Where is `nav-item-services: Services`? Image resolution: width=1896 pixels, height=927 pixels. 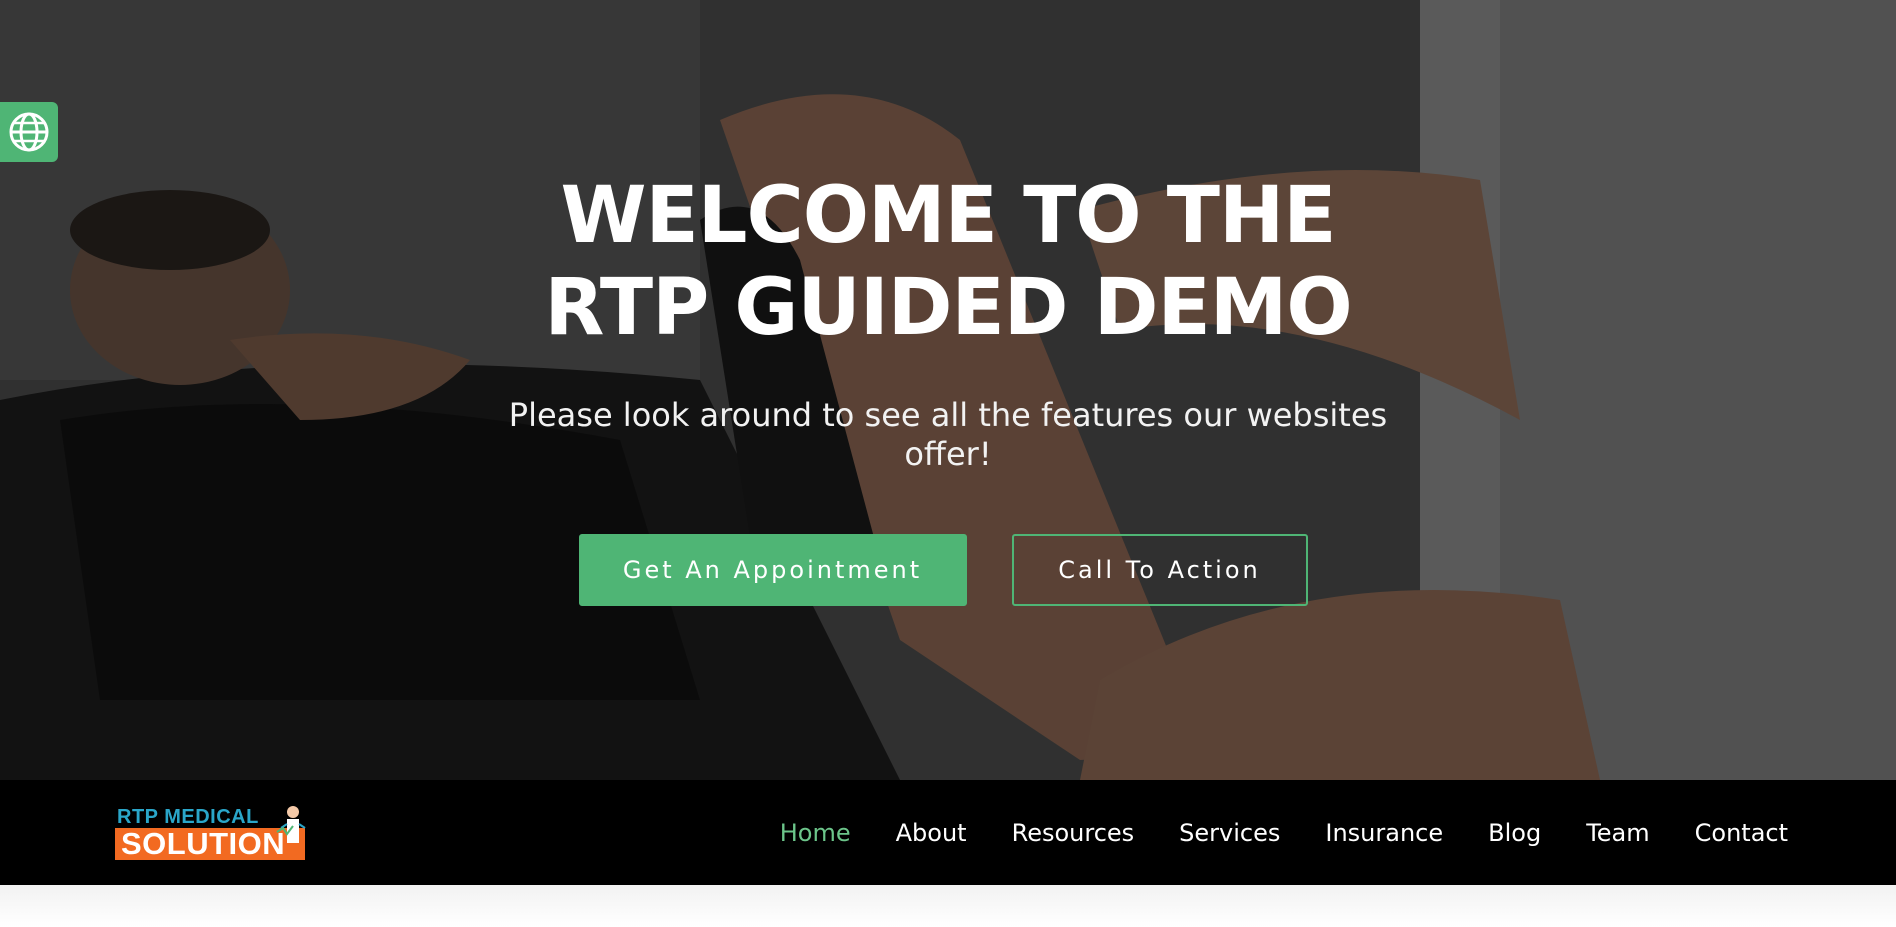
nav-item-services: Services is located at coordinates (1229, 833).